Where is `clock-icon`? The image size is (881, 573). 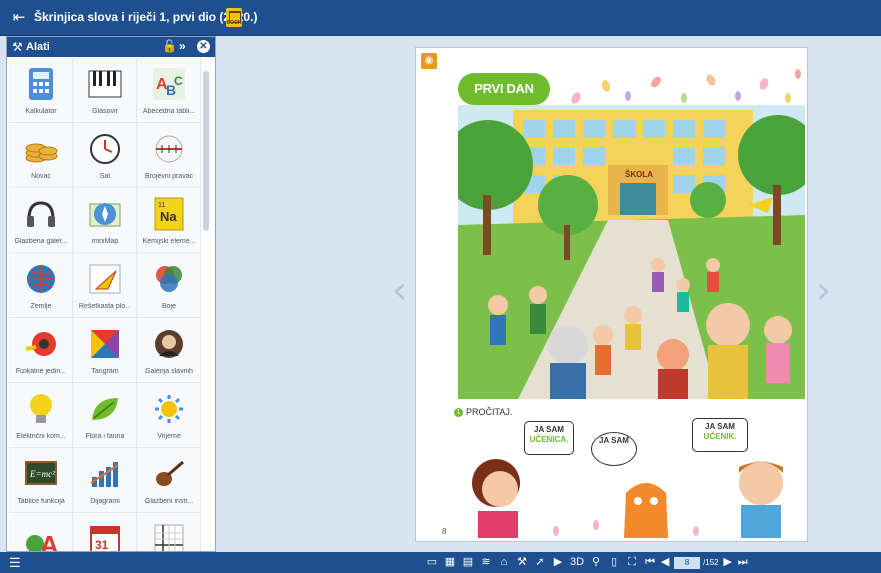 clock-icon is located at coordinates (105, 149).